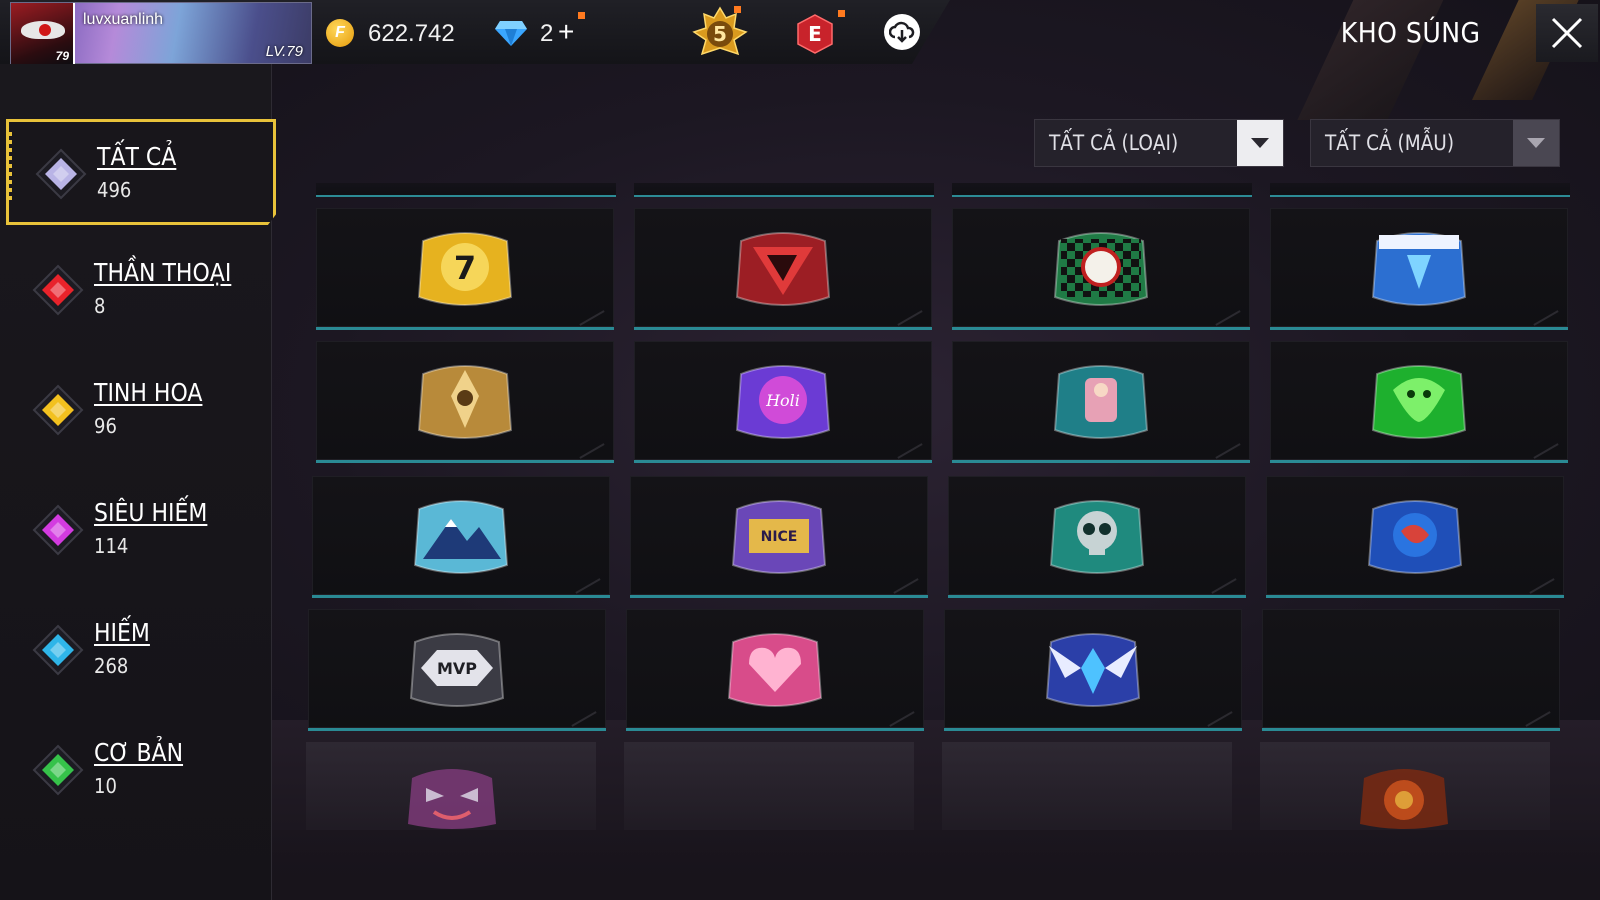 This screenshot has height=900, width=1600. Describe the element at coordinates (45, 30) in the screenshot. I see `avatar-pupil-graphic` at that location.